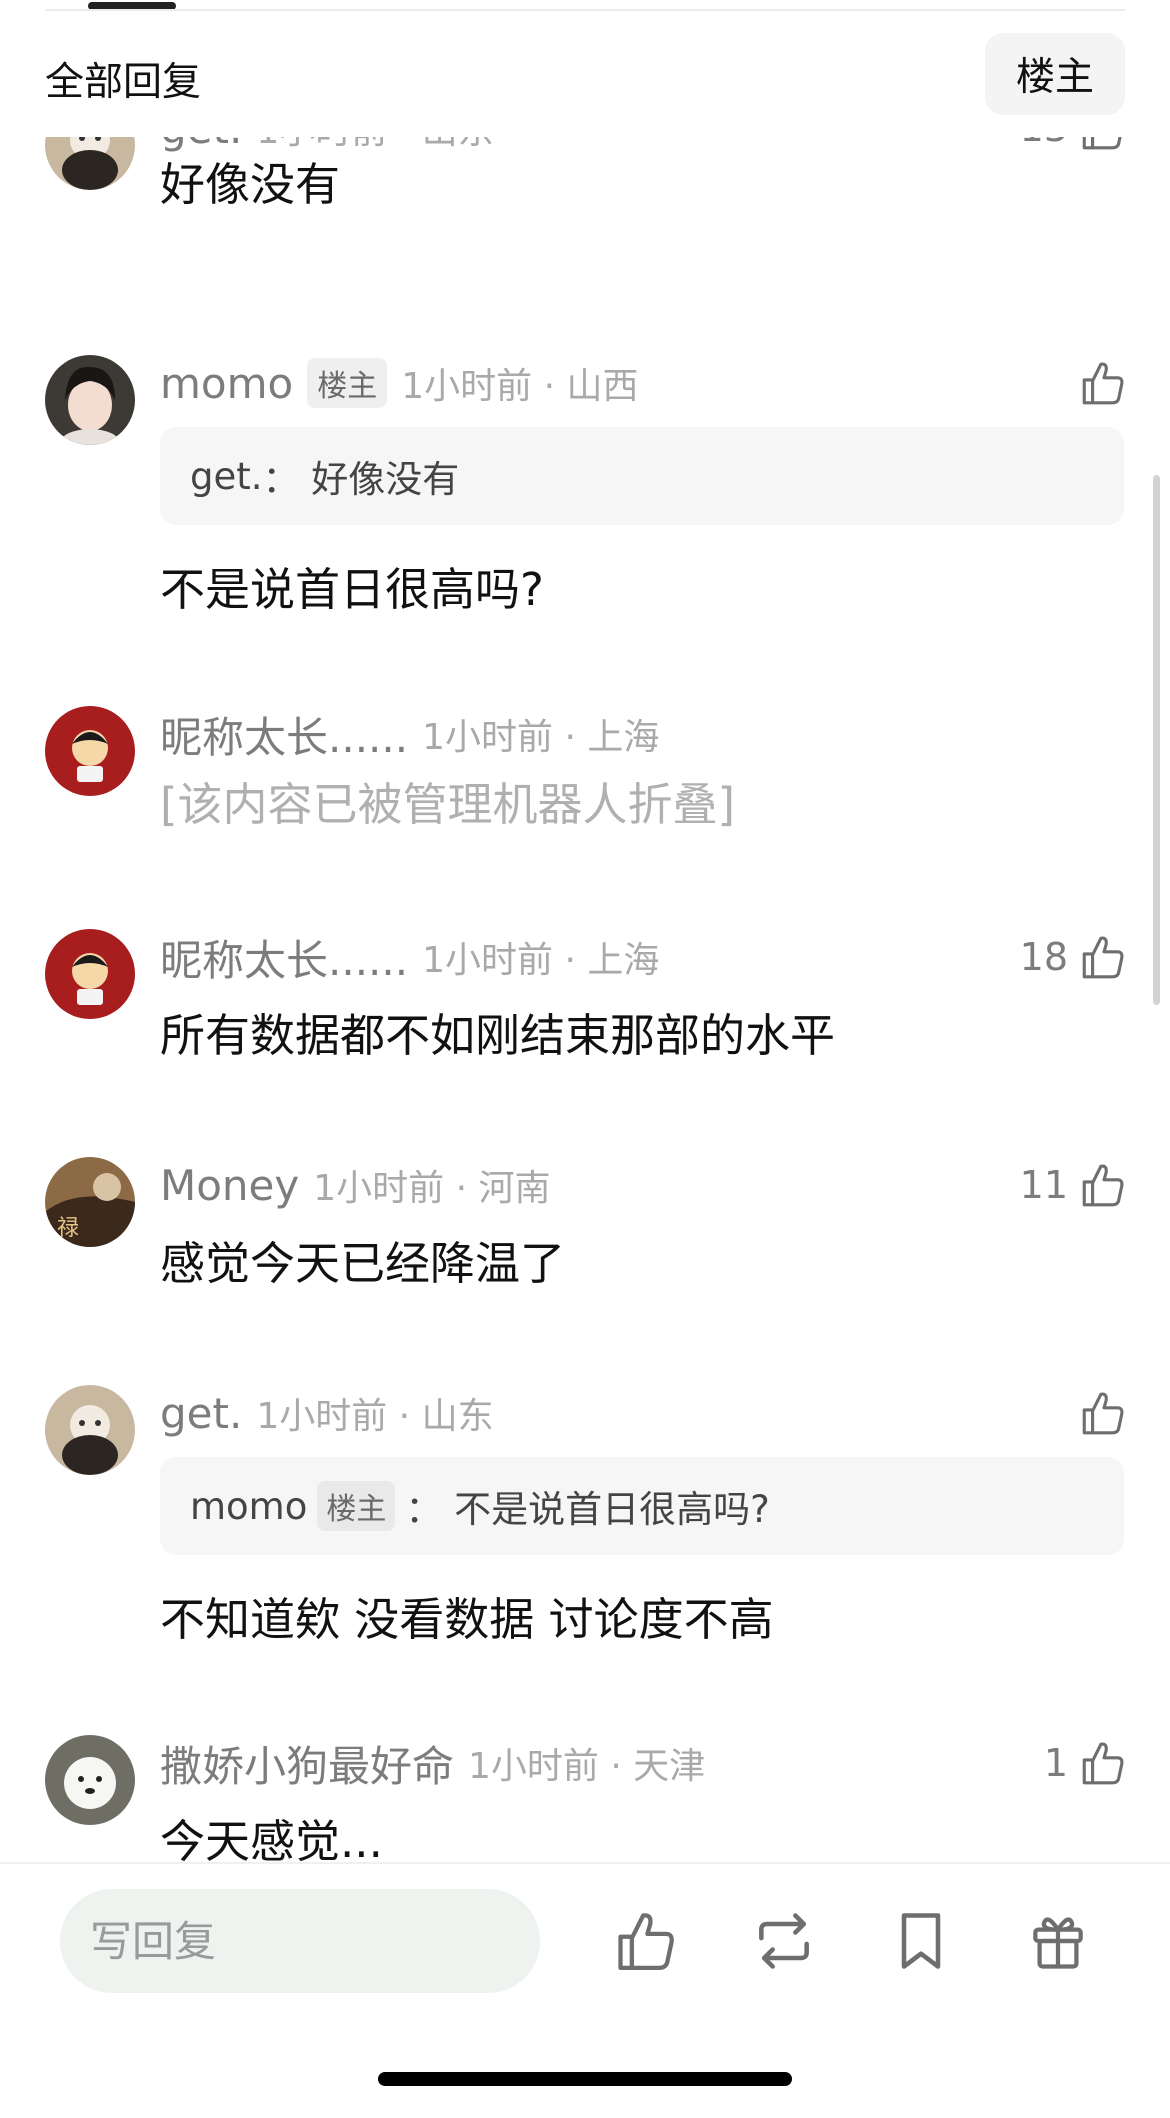  What do you see at coordinates (1055, 74) in the screenshot?
I see `op-filter-button: 楼主` at bounding box center [1055, 74].